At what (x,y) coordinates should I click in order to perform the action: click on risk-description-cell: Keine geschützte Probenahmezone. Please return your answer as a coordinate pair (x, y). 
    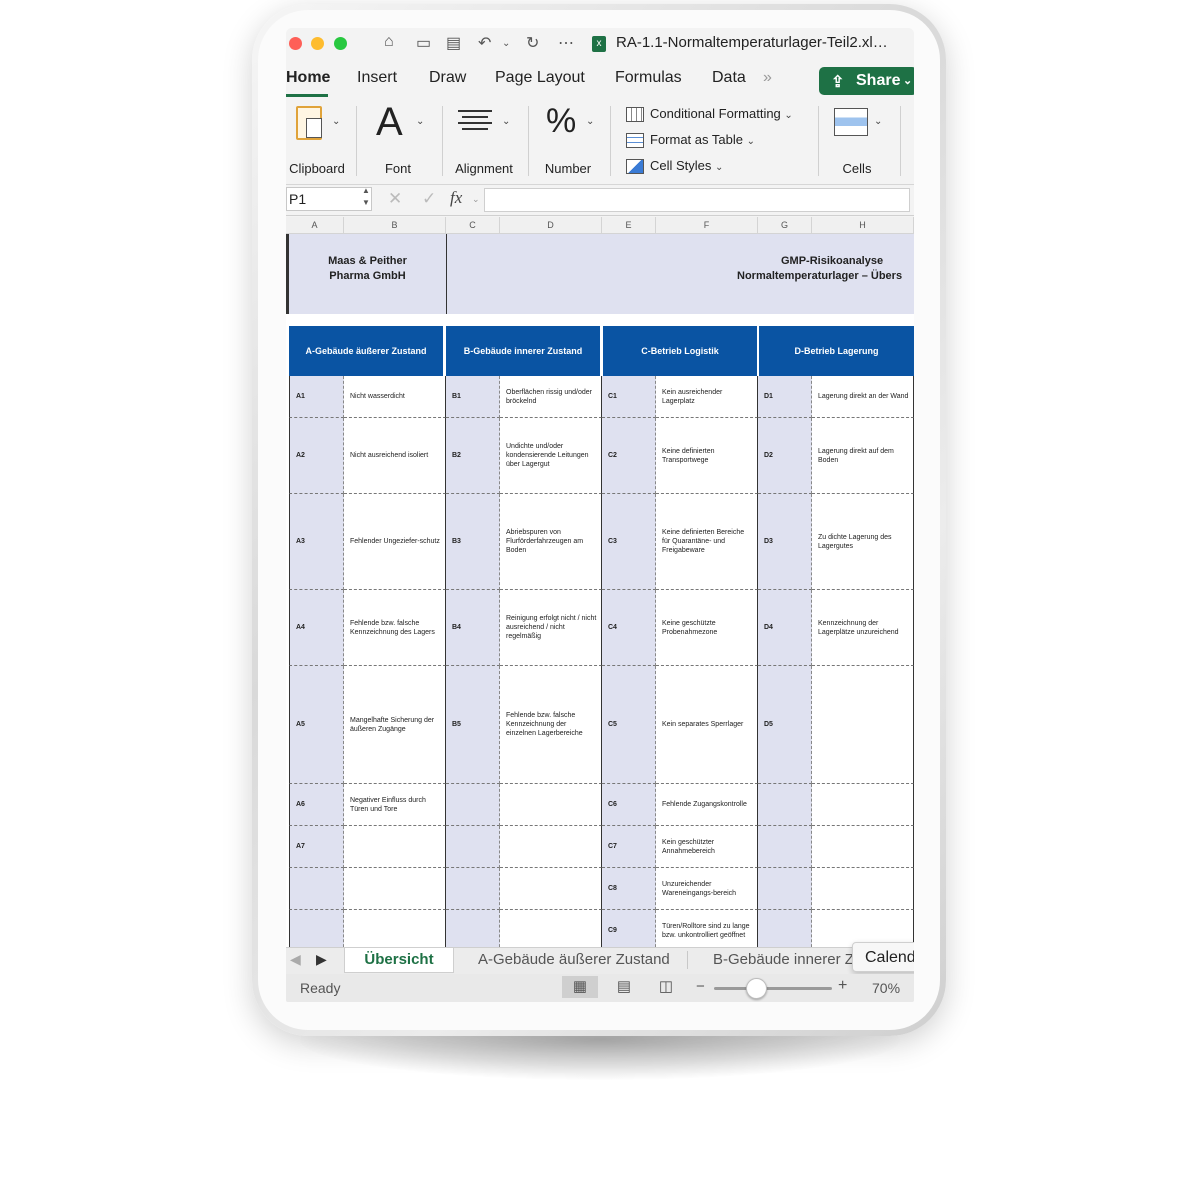
    Looking at the image, I should click on (707, 628).